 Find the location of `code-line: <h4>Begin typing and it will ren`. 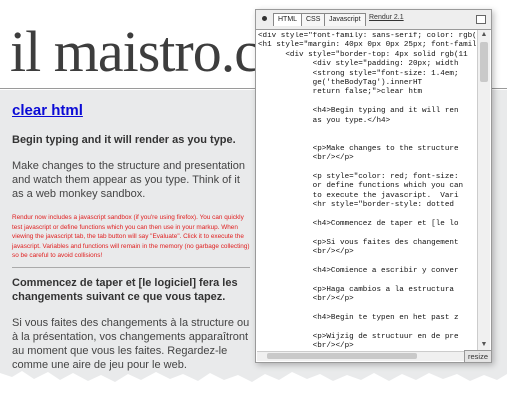

code-line: <h4>Begin typing and it will ren is located at coordinates (358, 111).